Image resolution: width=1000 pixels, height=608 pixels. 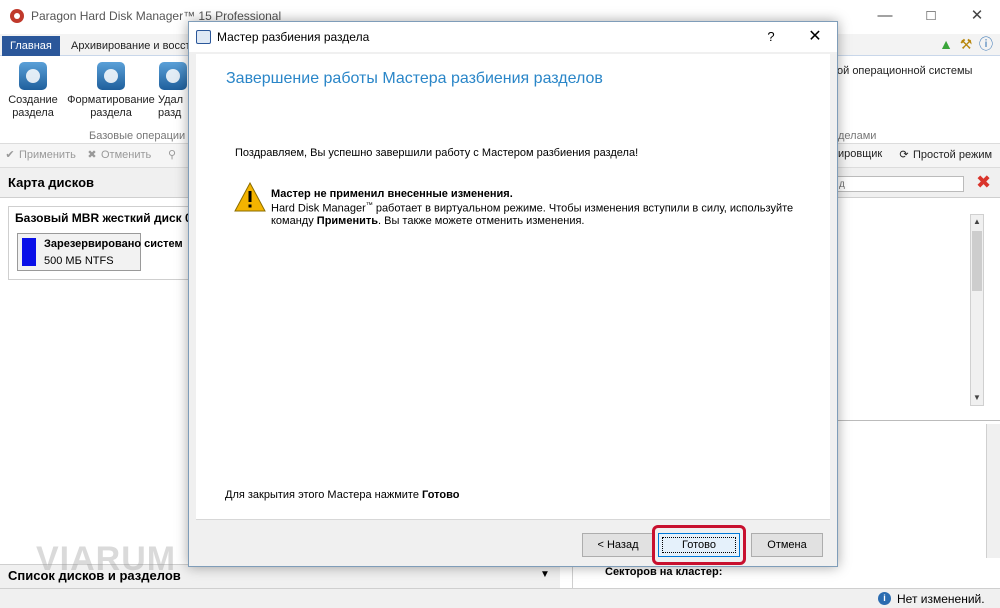 I want to click on search-input, so click(x=900, y=184).